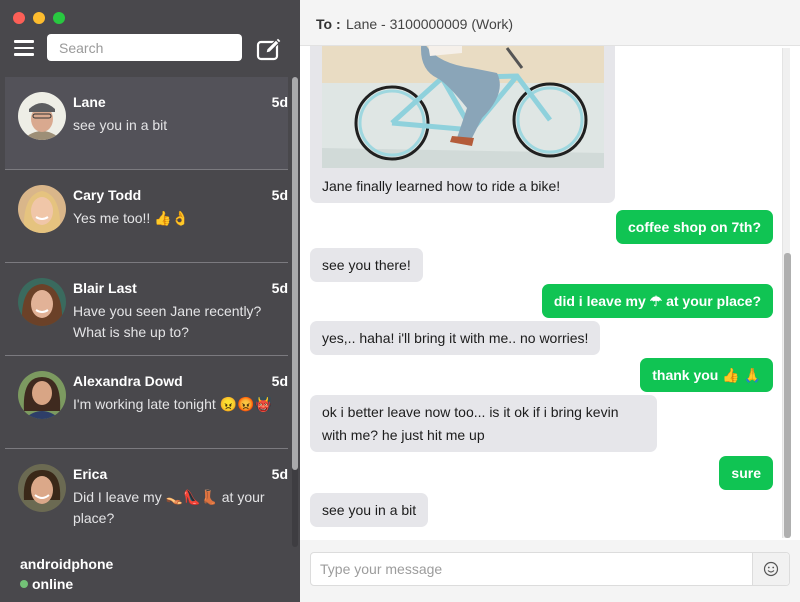 The image size is (800, 602). What do you see at coordinates (120, 125) in the screenshot?
I see `conversation-preview: see you in a bit` at bounding box center [120, 125].